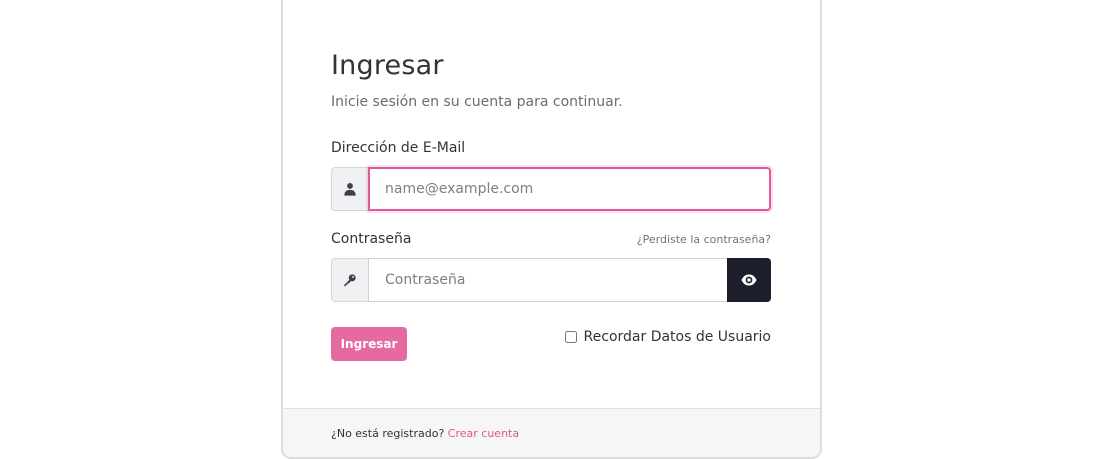 The height and width of the screenshot is (459, 1102). I want to click on password-addon, so click(349, 280).